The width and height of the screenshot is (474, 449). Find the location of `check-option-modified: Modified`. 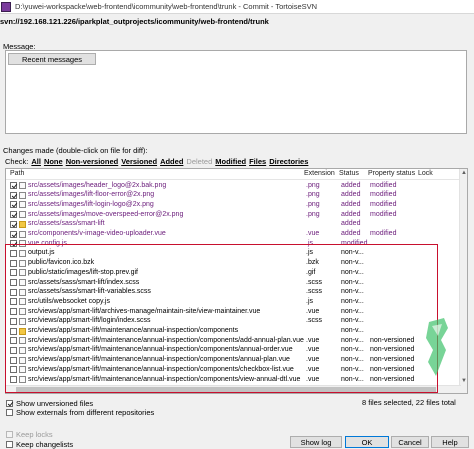

check-option-modified: Modified is located at coordinates (230, 161).